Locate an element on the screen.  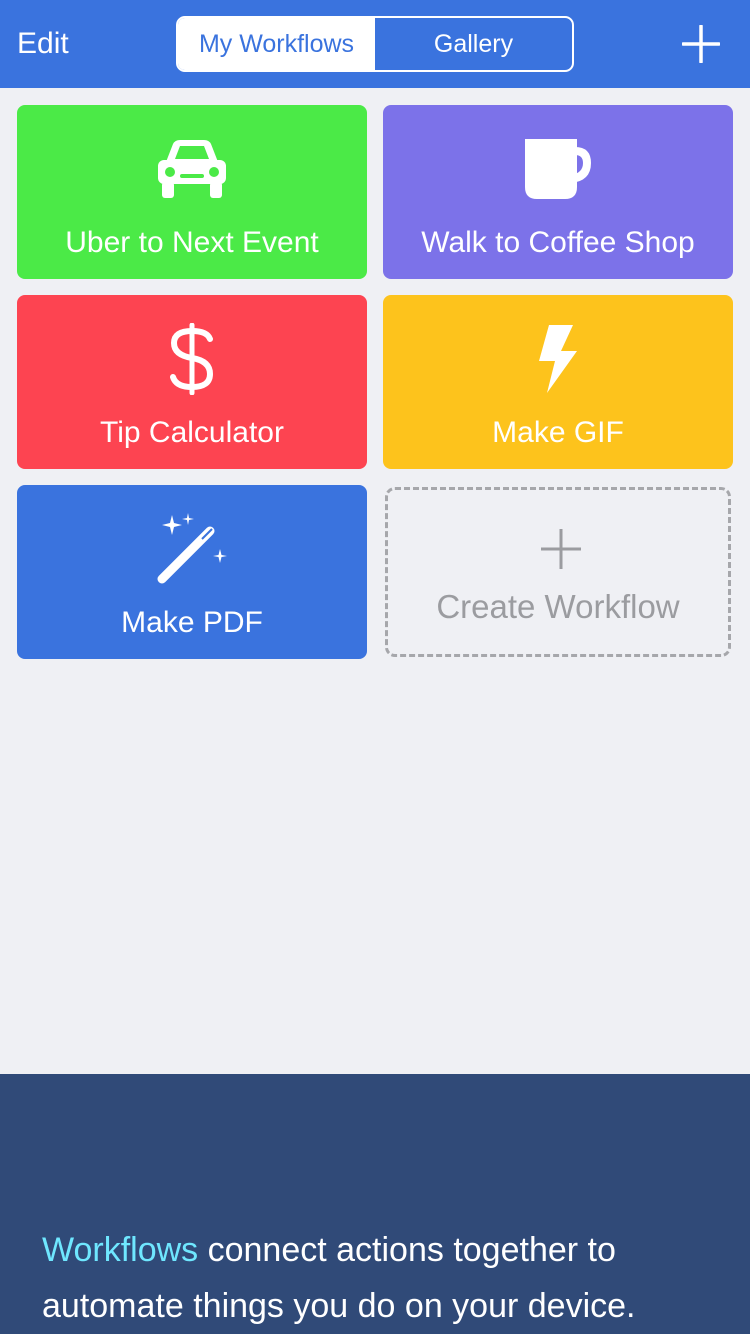
segment-gallery: Gallery is located at coordinates (473, 44).